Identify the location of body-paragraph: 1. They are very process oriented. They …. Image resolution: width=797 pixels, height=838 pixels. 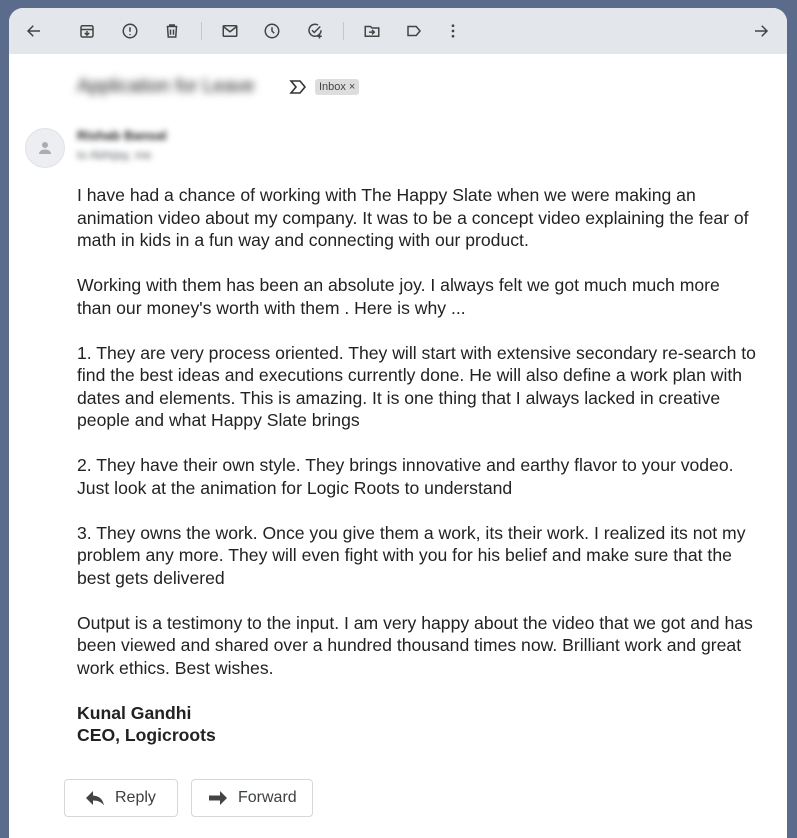
(416, 386).